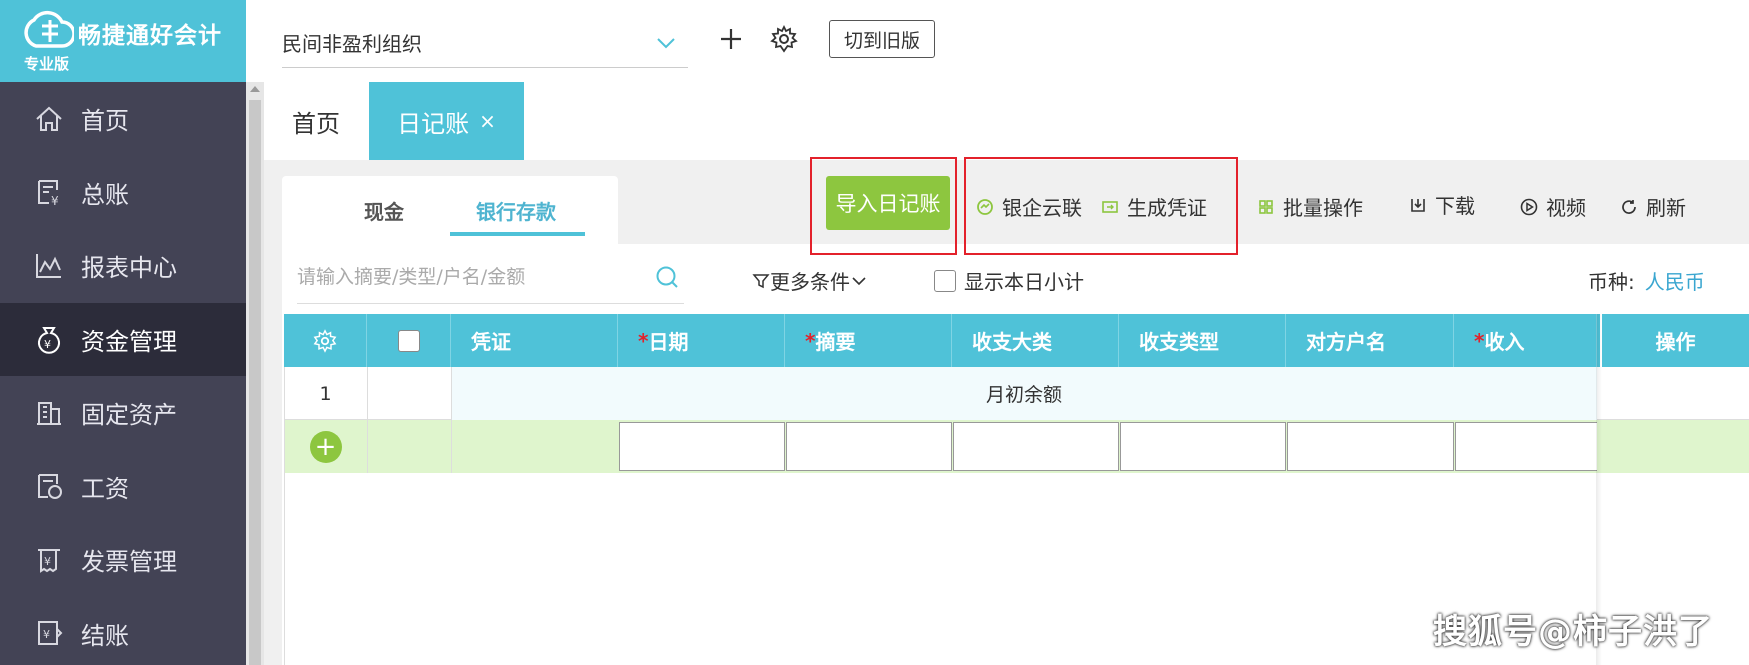 This screenshot has height=665, width=1749. Describe the element at coordinates (1266, 206) in the screenshot. I see `grid-icon` at that location.